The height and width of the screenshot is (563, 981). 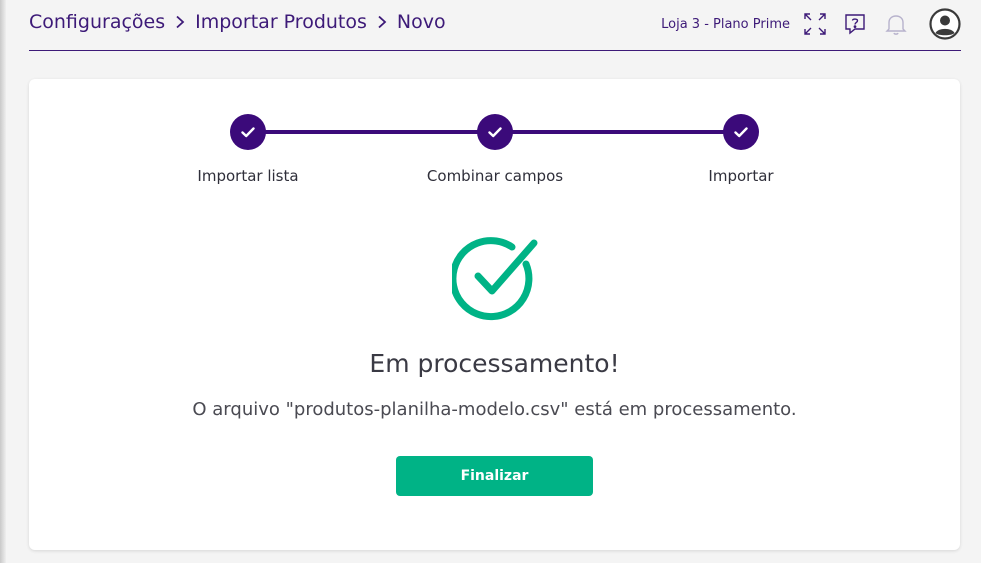 What do you see at coordinates (896, 24) in the screenshot?
I see `bell-icon` at bounding box center [896, 24].